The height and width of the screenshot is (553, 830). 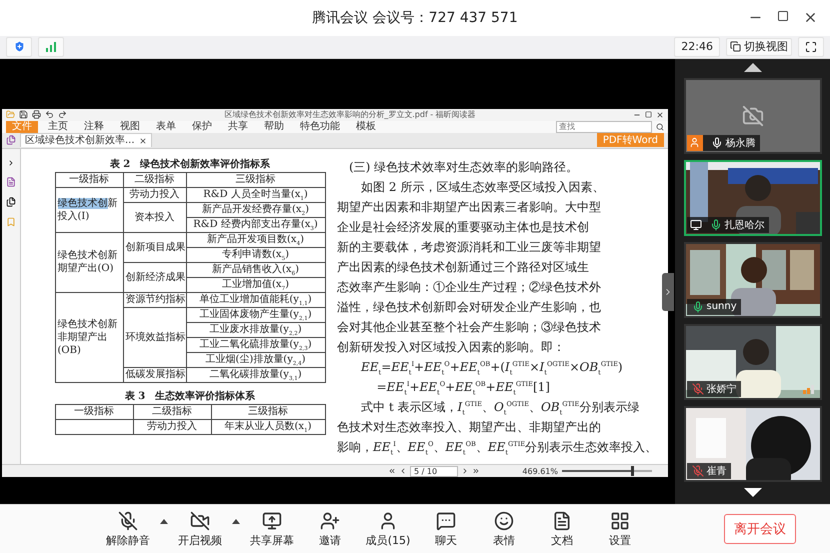 I want to click on menu-tab: 主页, so click(x=58, y=126).